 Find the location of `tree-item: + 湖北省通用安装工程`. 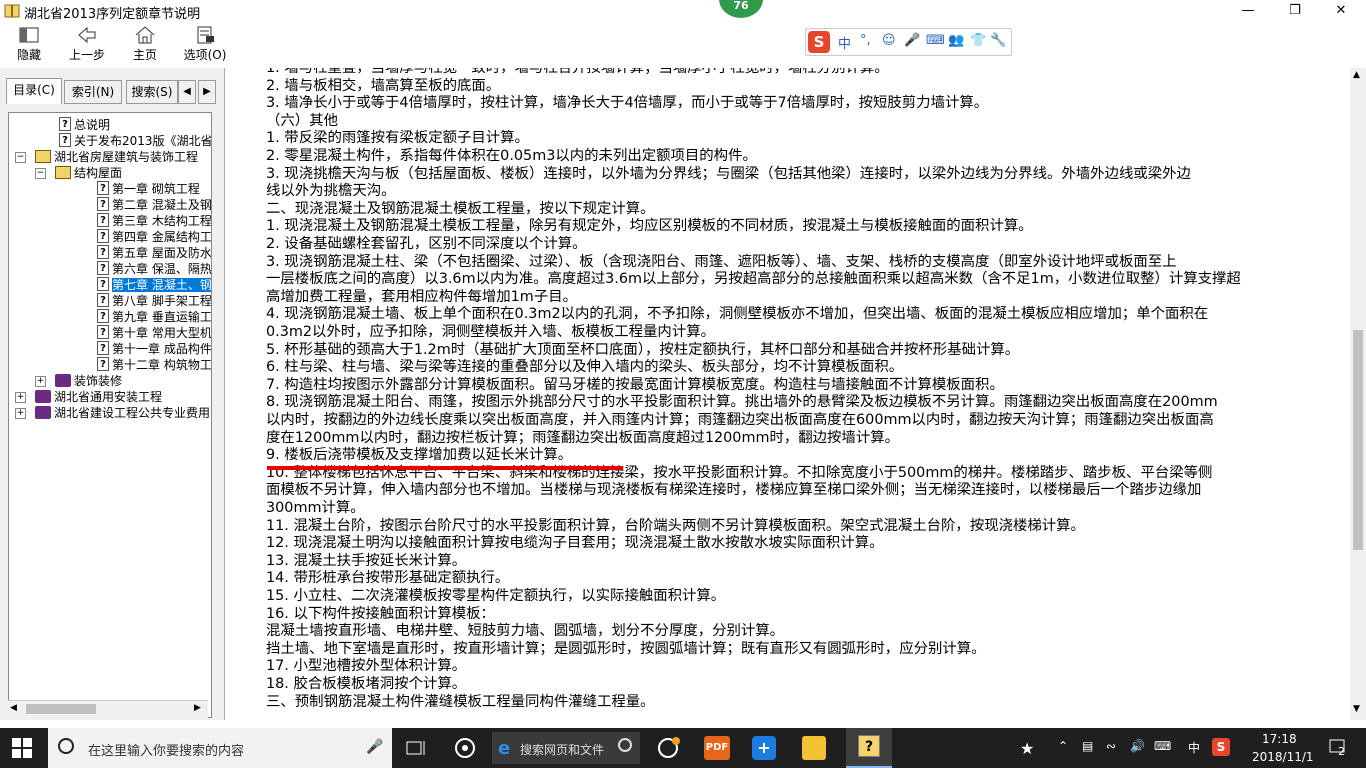

tree-item: + 湖北省通用安装工程 is located at coordinates (88, 397).